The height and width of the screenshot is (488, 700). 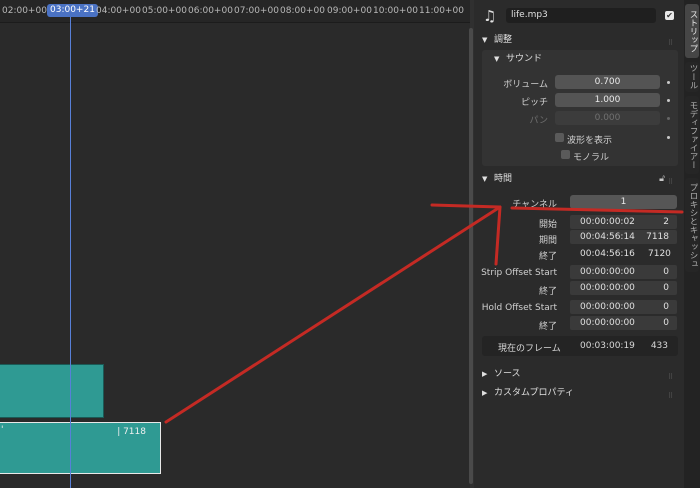 I want to click on current-timecode: 00:03:00:19, so click(x=607, y=346).